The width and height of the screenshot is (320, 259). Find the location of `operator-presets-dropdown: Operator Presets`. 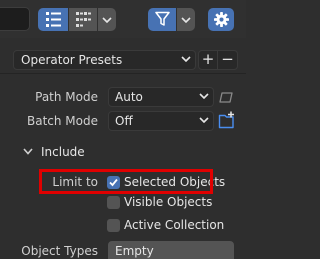

operator-presets-dropdown: Operator Presets is located at coordinates (104, 60).